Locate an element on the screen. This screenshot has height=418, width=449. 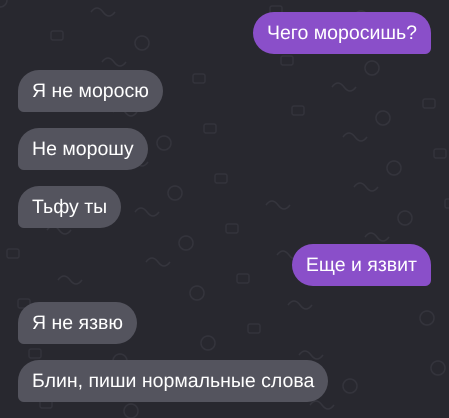
incoming-message: Блин, пиши нормальные слова is located at coordinates (173, 381).